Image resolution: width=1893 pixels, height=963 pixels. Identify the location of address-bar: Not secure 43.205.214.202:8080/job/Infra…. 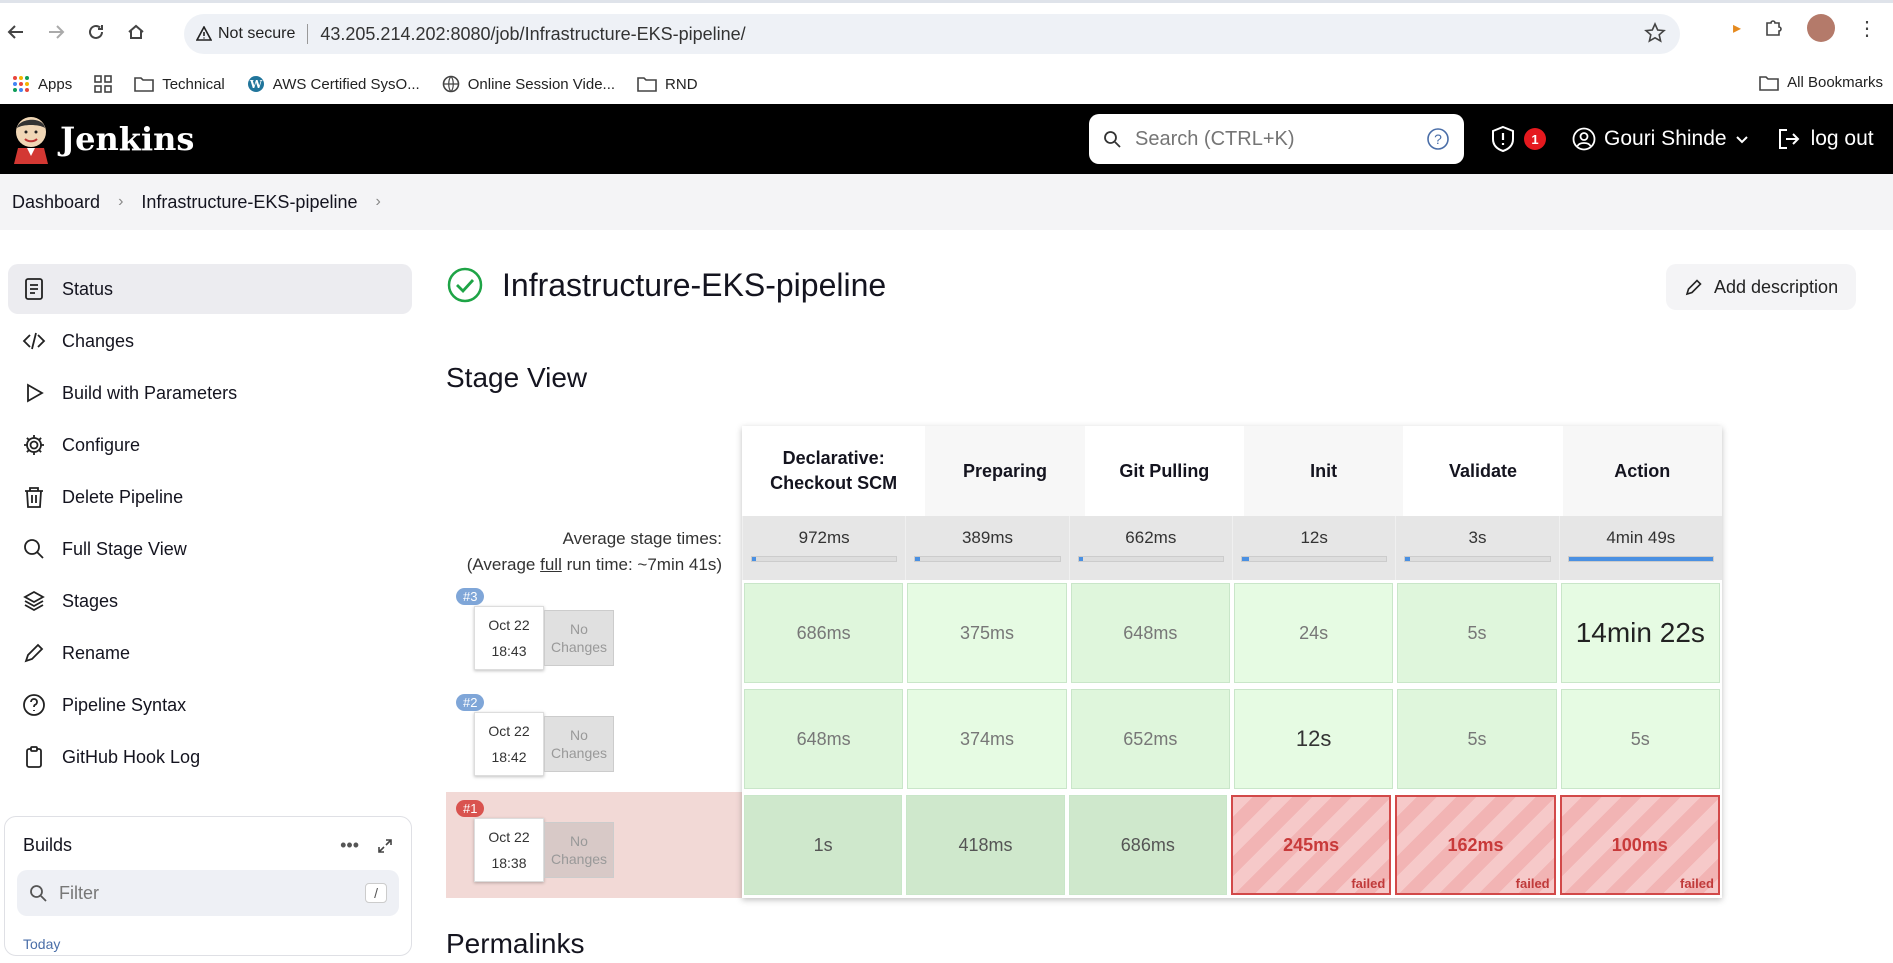
(932, 34).